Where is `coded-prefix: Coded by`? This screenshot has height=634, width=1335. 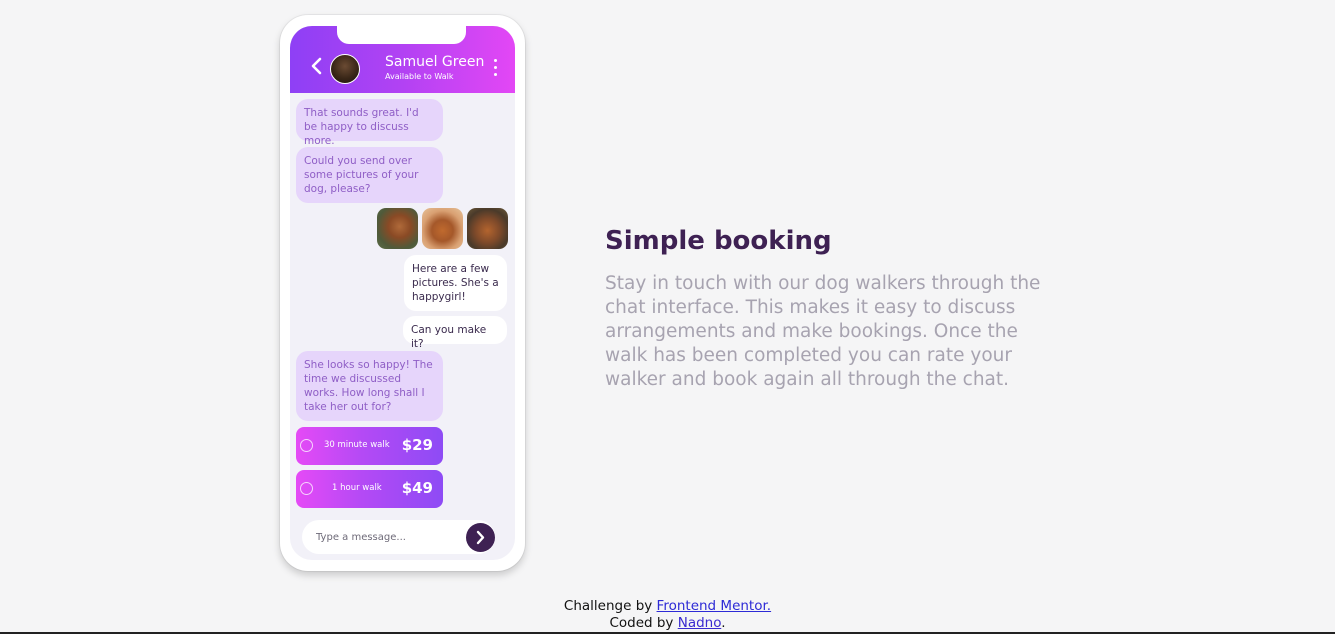
coded-prefix: Coded by is located at coordinates (643, 623).